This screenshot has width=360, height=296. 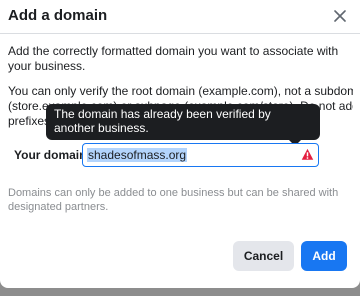 I want to click on domain-input-value: shadesofmass.org, so click(x=137, y=155).